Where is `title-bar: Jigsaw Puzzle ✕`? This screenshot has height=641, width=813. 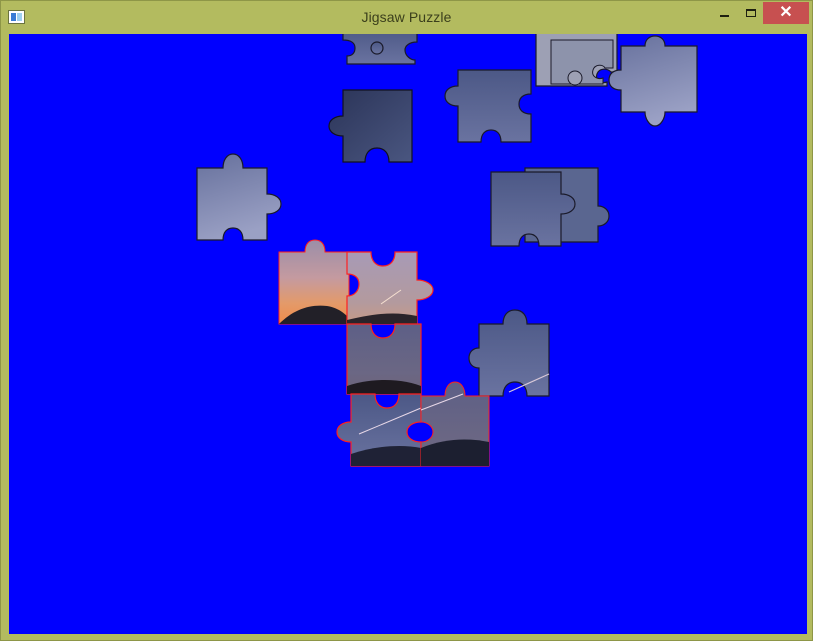
title-bar: Jigsaw Puzzle ✕ is located at coordinates (406, 17).